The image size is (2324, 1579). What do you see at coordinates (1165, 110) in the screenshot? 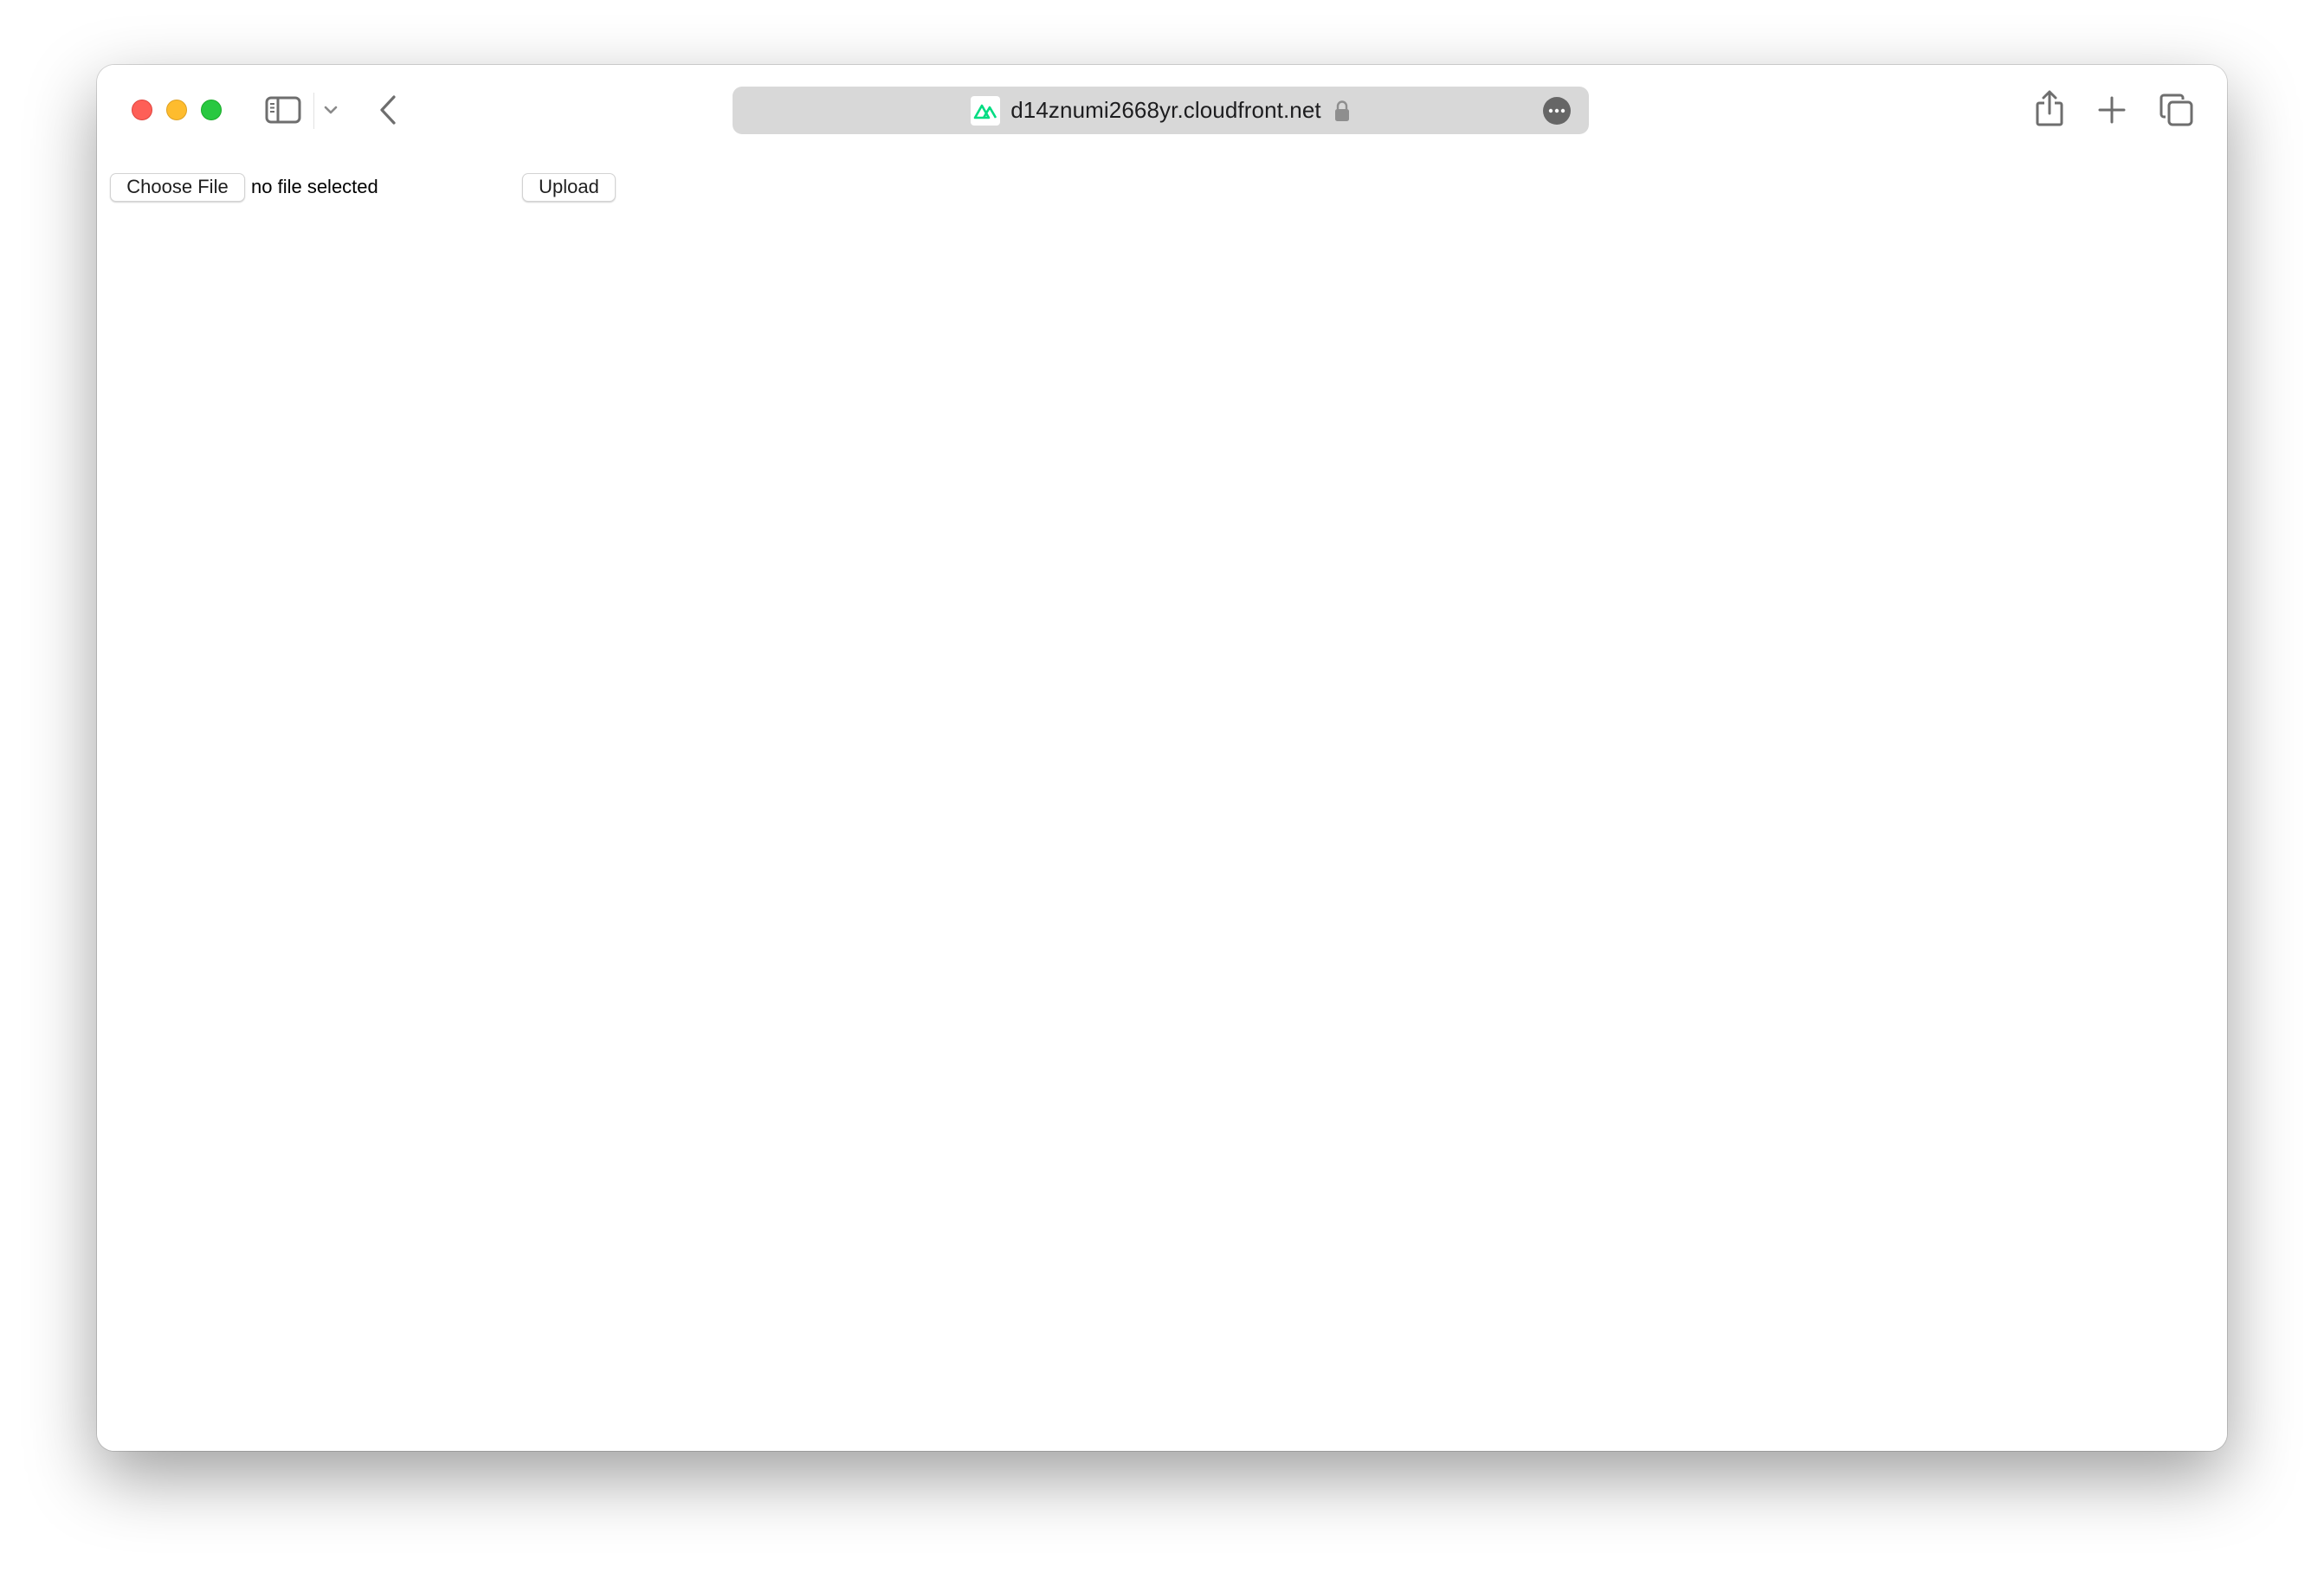
I see `url-text: d14znumi2668yr.cloudfront.net` at bounding box center [1165, 110].